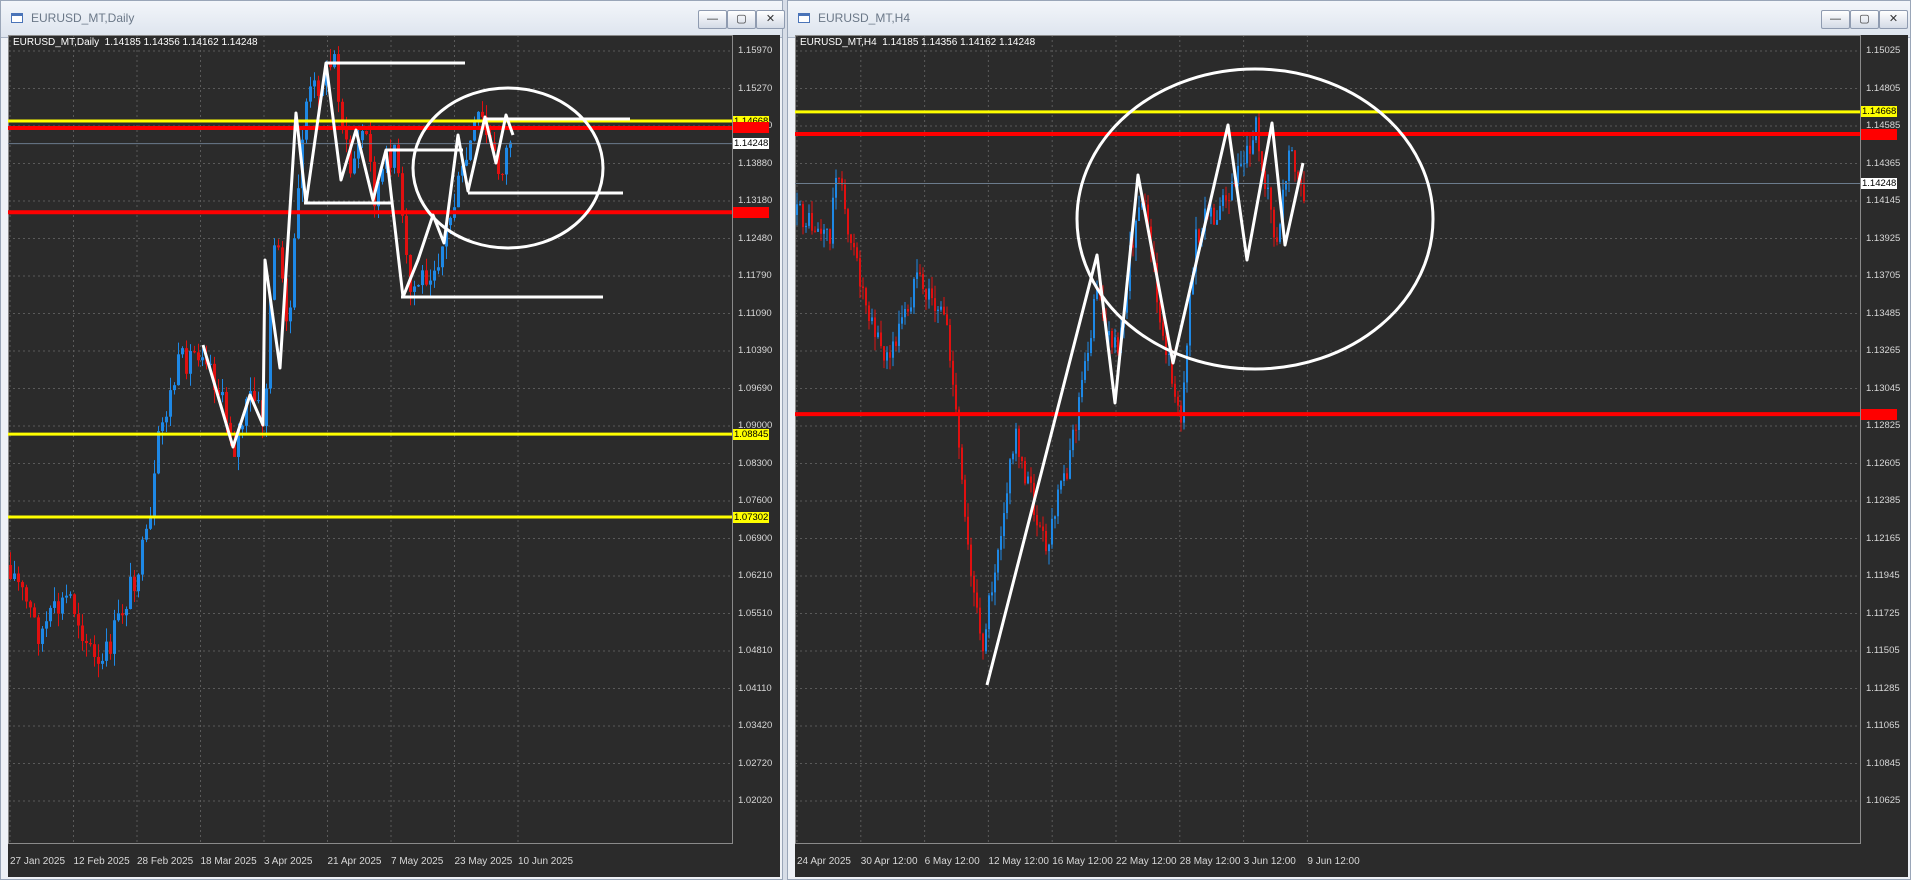 Image resolution: width=1911 pixels, height=880 pixels. What do you see at coordinates (755, 275) in the screenshot?
I see `y-axis-label: 1.11790` at bounding box center [755, 275].